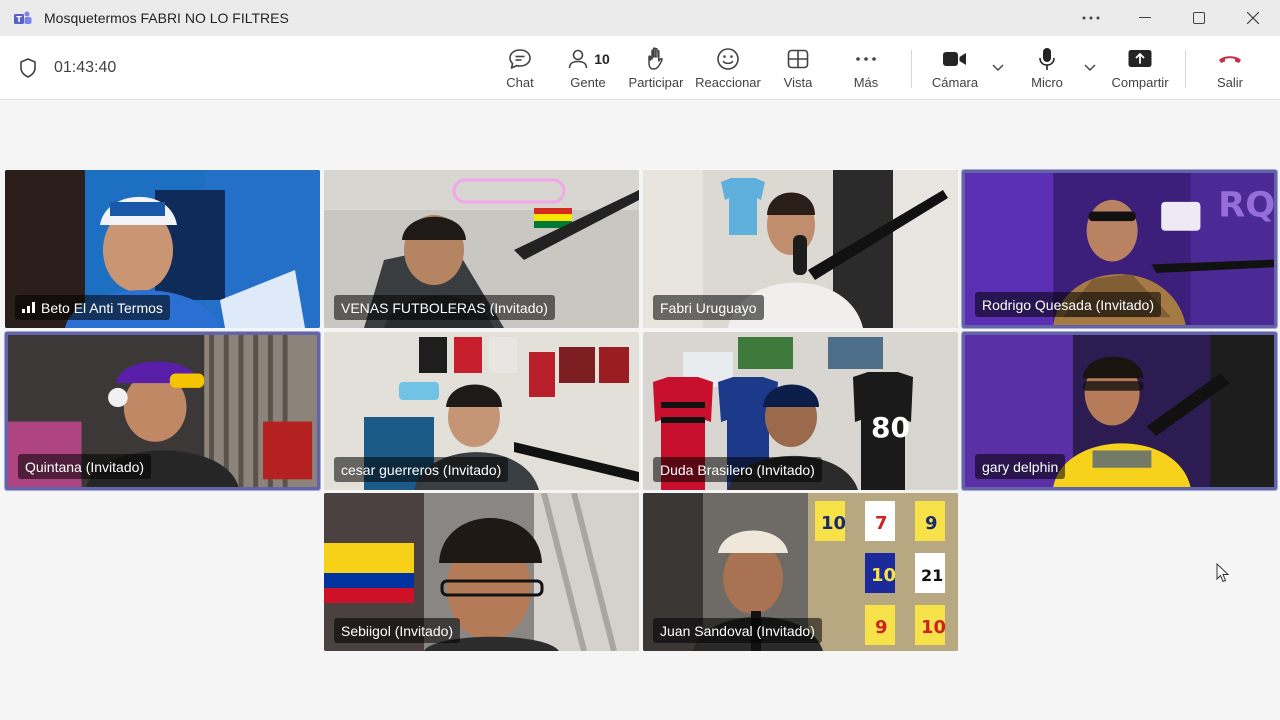  Describe the element at coordinates (481, 411) in the screenshot. I see `participant-tile: cesar guerreros (Invitado)` at that location.